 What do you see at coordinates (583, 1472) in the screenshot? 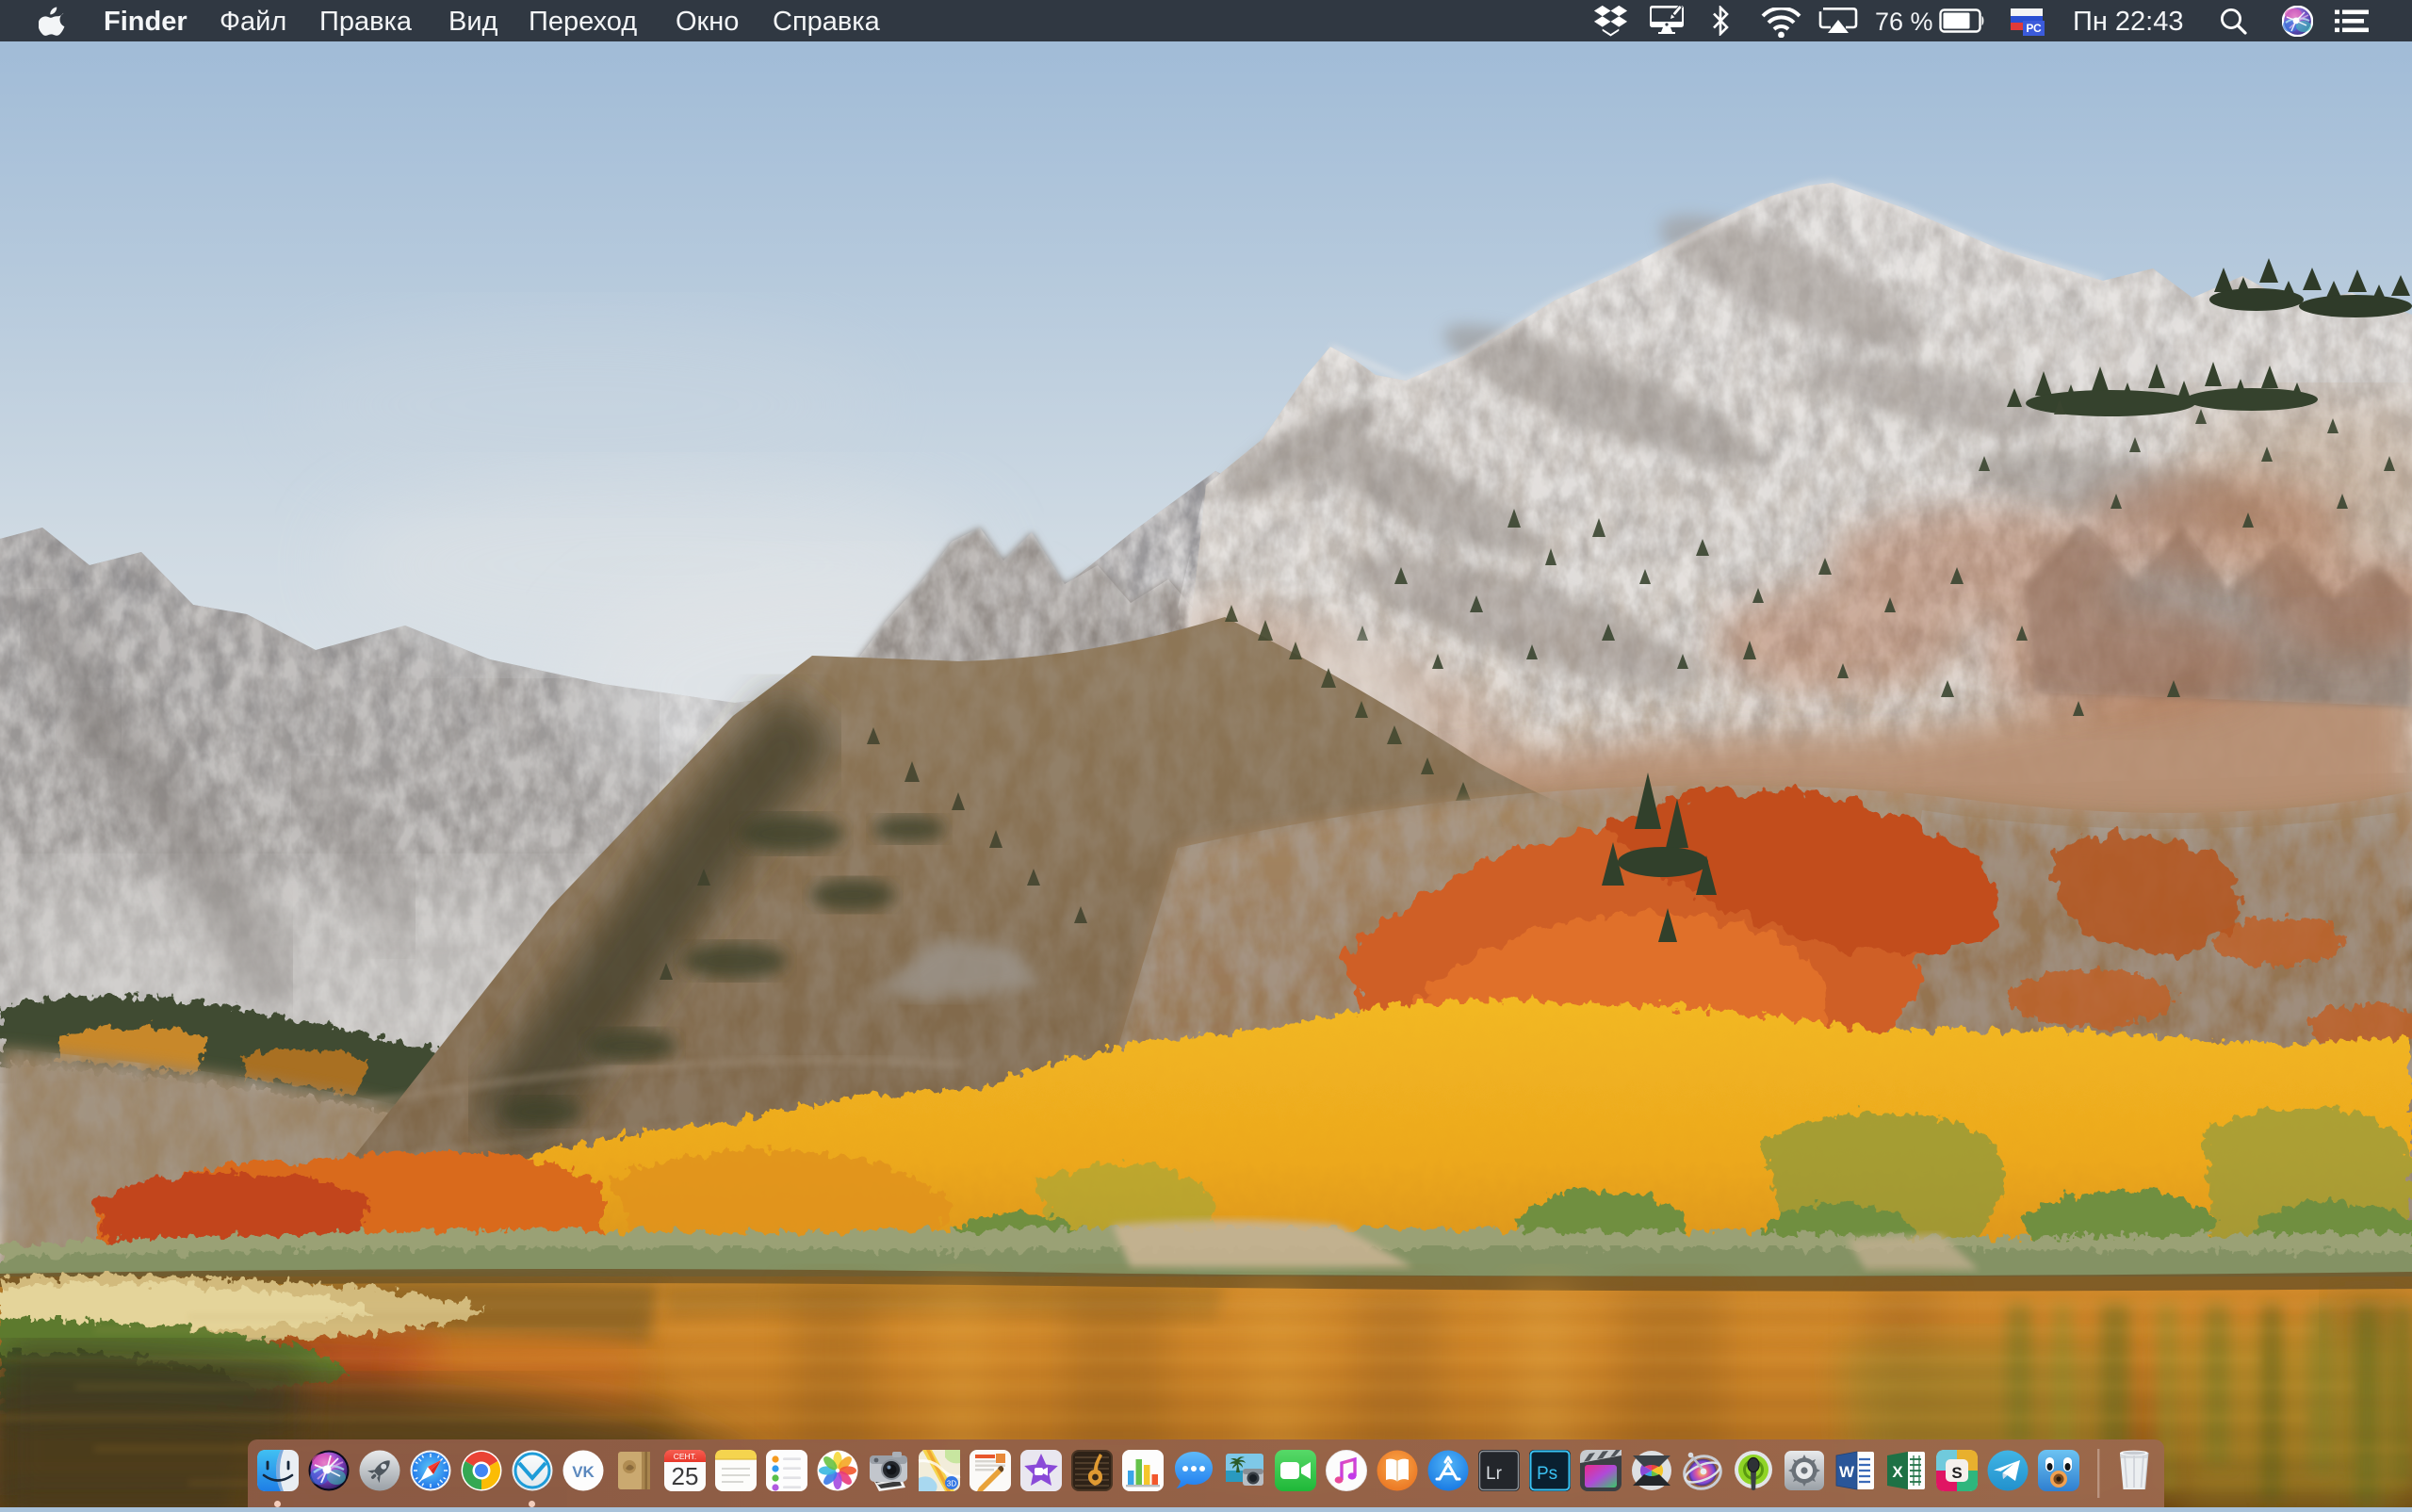
I see `svg-text: VK` at bounding box center [583, 1472].